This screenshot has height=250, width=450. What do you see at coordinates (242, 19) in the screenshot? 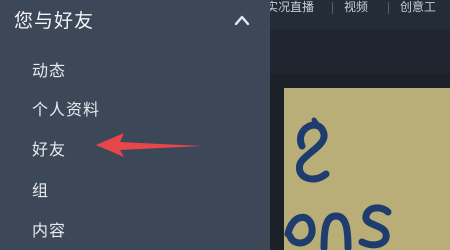
I see `chevron-up-icon` at bounding box center [242, 19].